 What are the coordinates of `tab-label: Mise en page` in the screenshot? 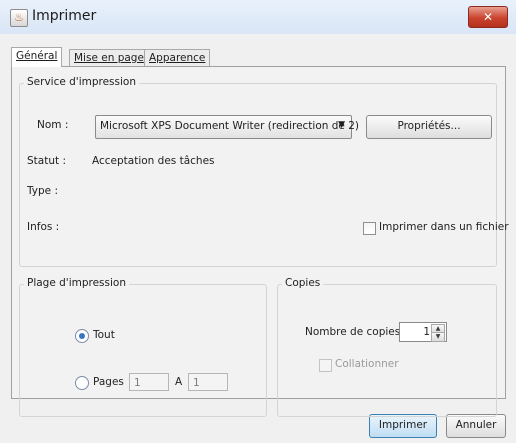 It's located at (109, 58).